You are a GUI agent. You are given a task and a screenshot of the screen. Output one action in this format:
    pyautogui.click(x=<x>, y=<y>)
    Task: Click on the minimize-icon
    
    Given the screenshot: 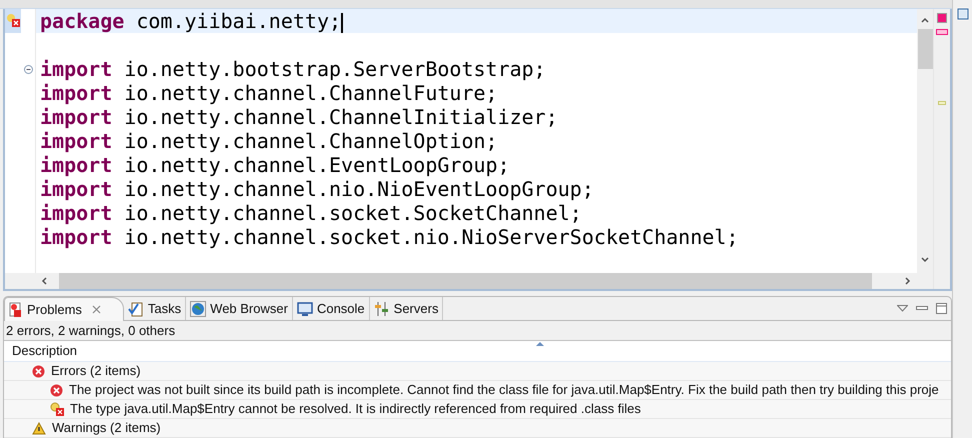 What is the action you would take?
    pyautogui.click(x=922, y=308)
    